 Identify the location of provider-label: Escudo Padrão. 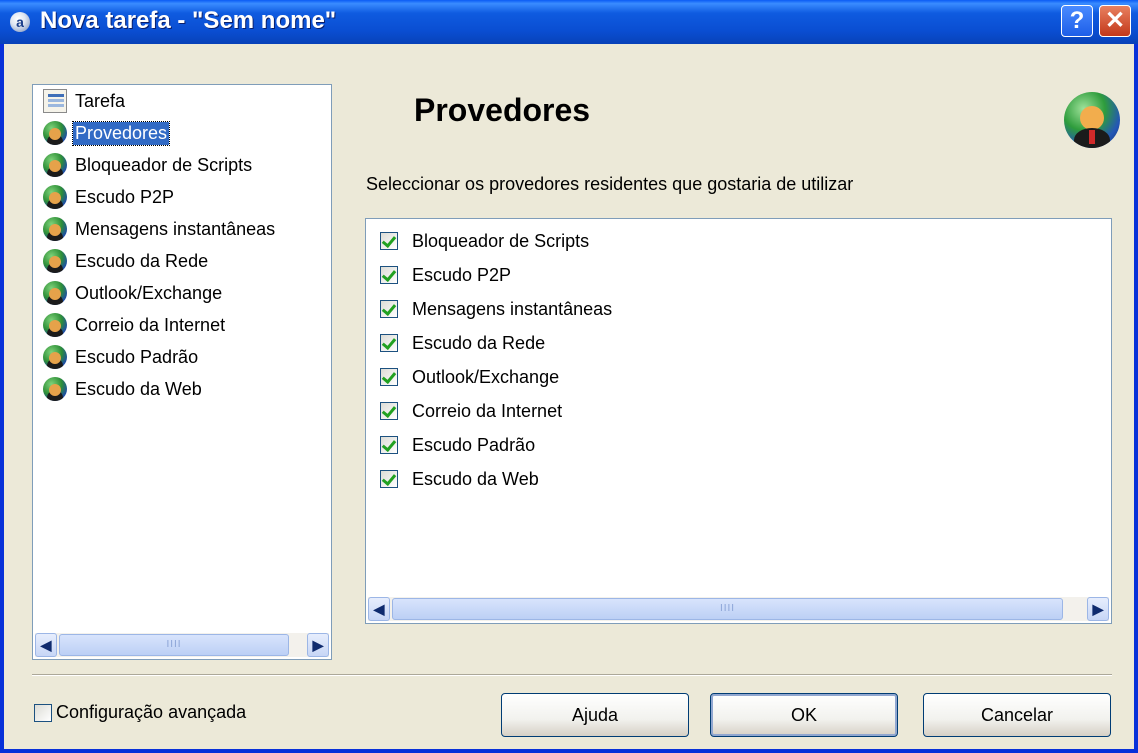
(474, 444).